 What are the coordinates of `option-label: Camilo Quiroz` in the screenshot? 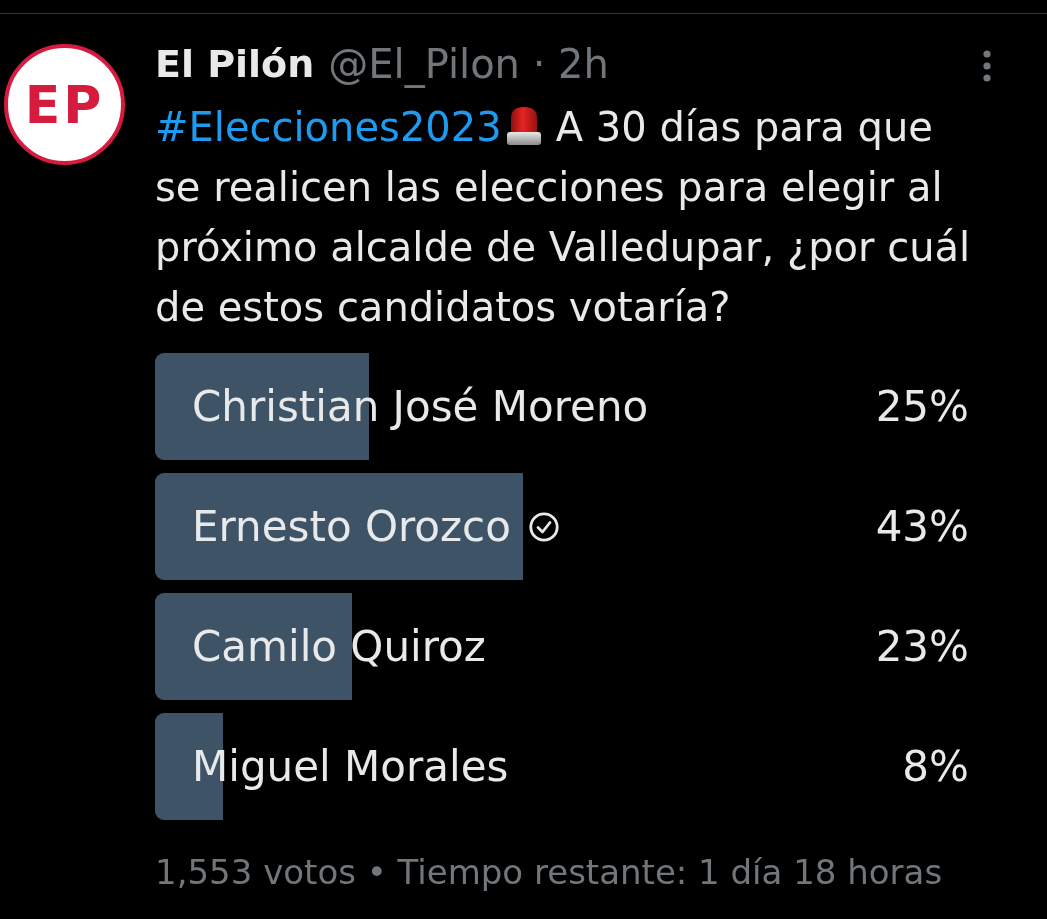 It's located at (339, 646).